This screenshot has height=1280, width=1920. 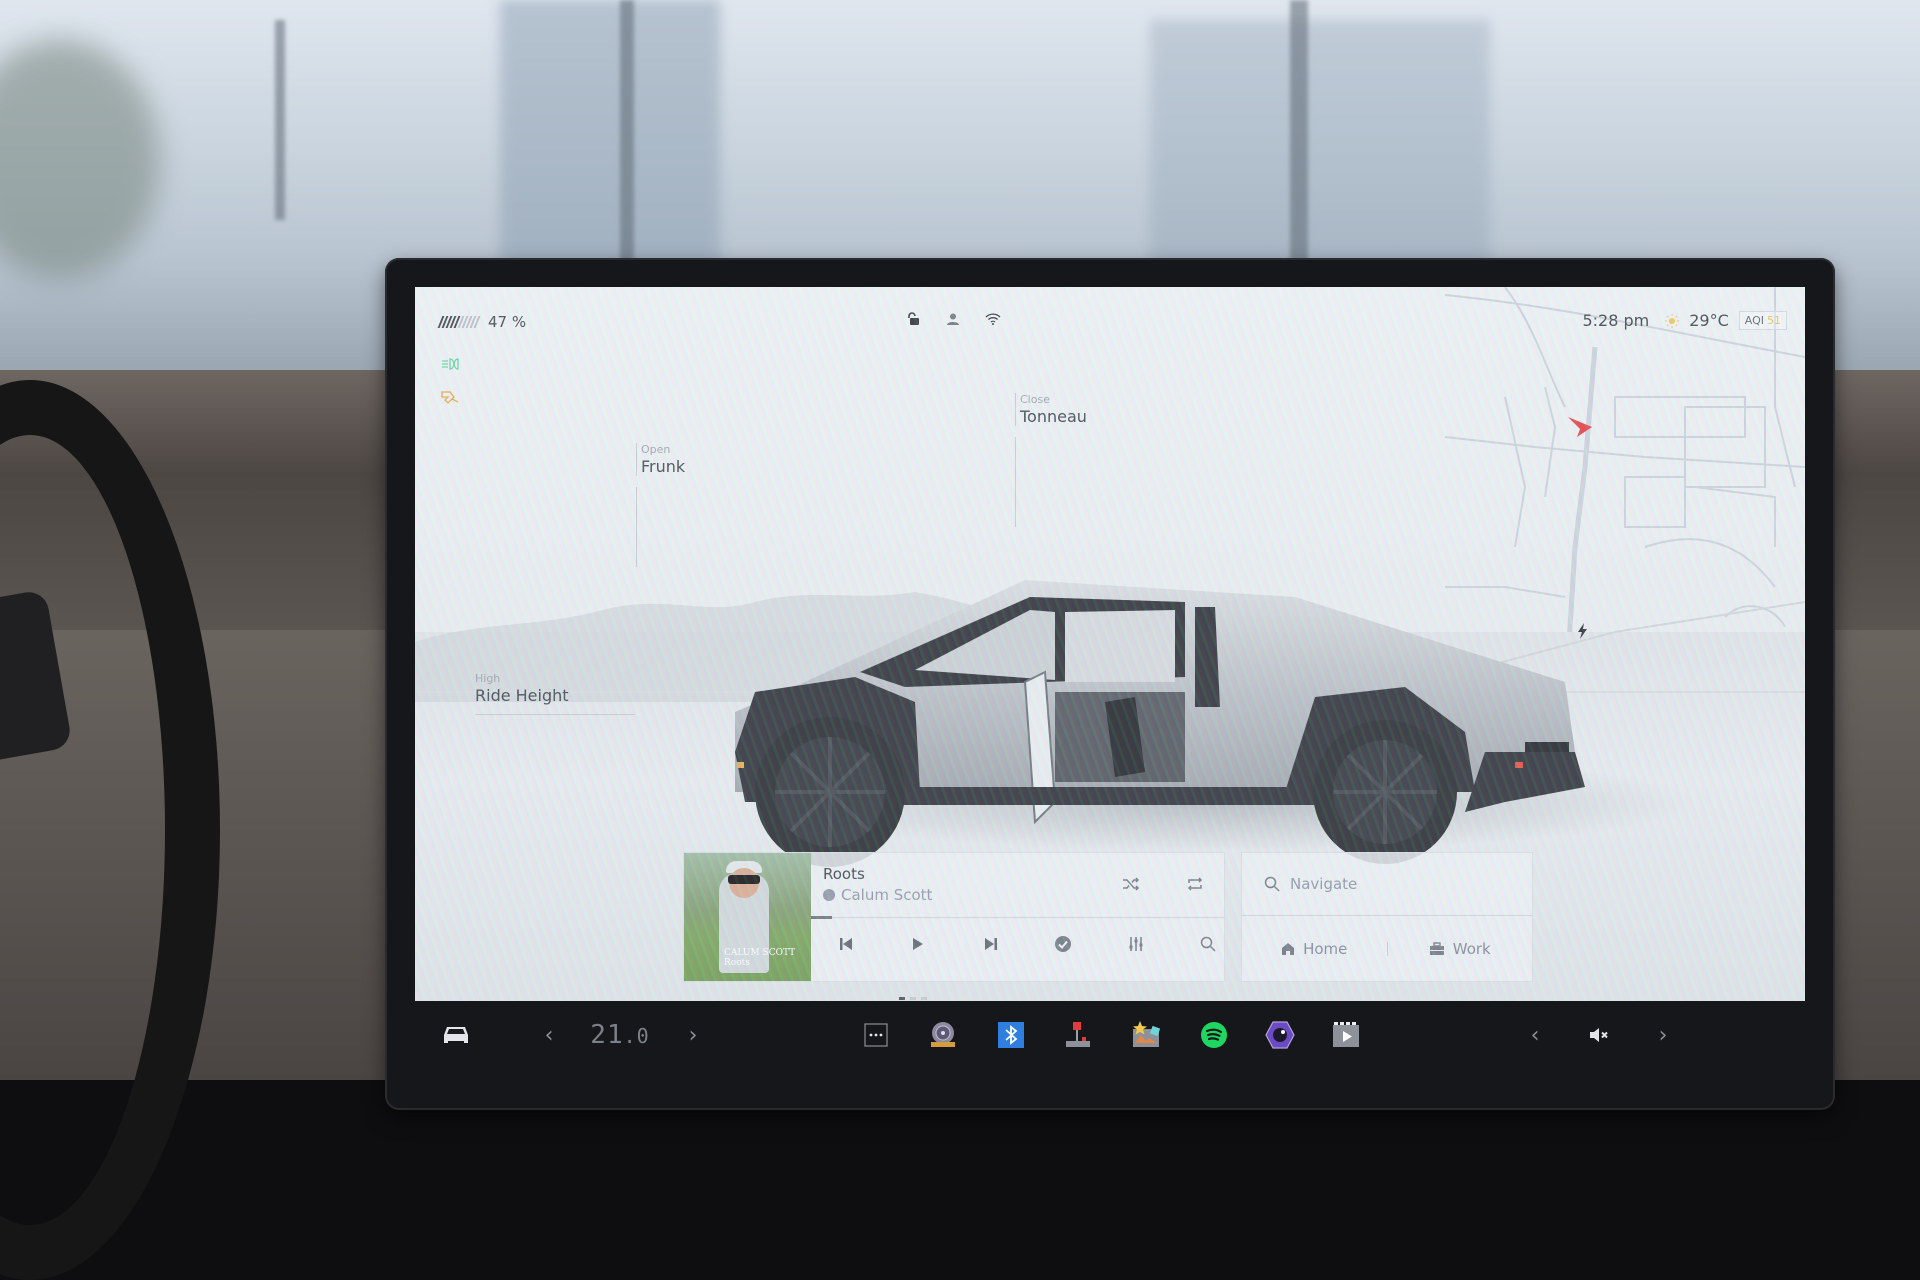 I want to click on media-player: CALUM SCOTT Roots Roots Calum Scott, so click(x=954, y=917).